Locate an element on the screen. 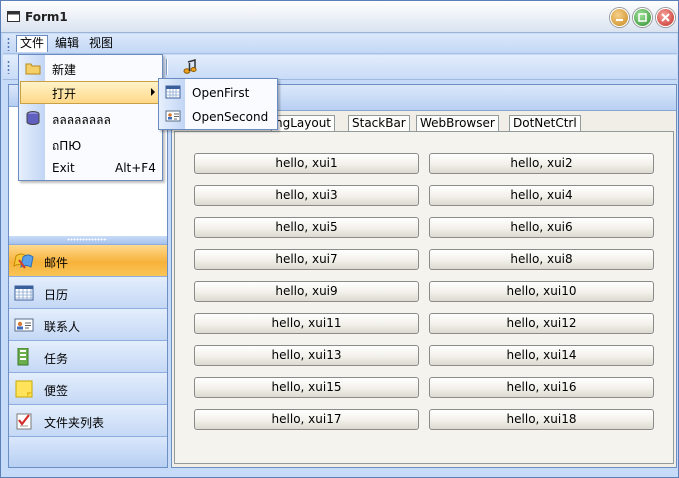 The height and width of the screenshot is (478, 679). hello-xui-button-2: hello, xui2 is located at coordinates (541, 163).